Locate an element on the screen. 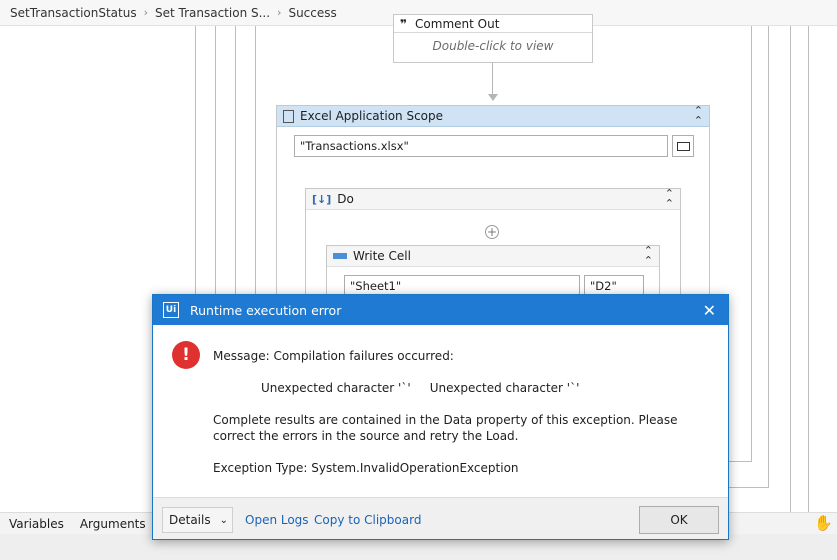 The width and height of the screenshot is (837, 560). breadcrumb-item-workflow: SetTransactionStatus is located at coordinates (73, 13).